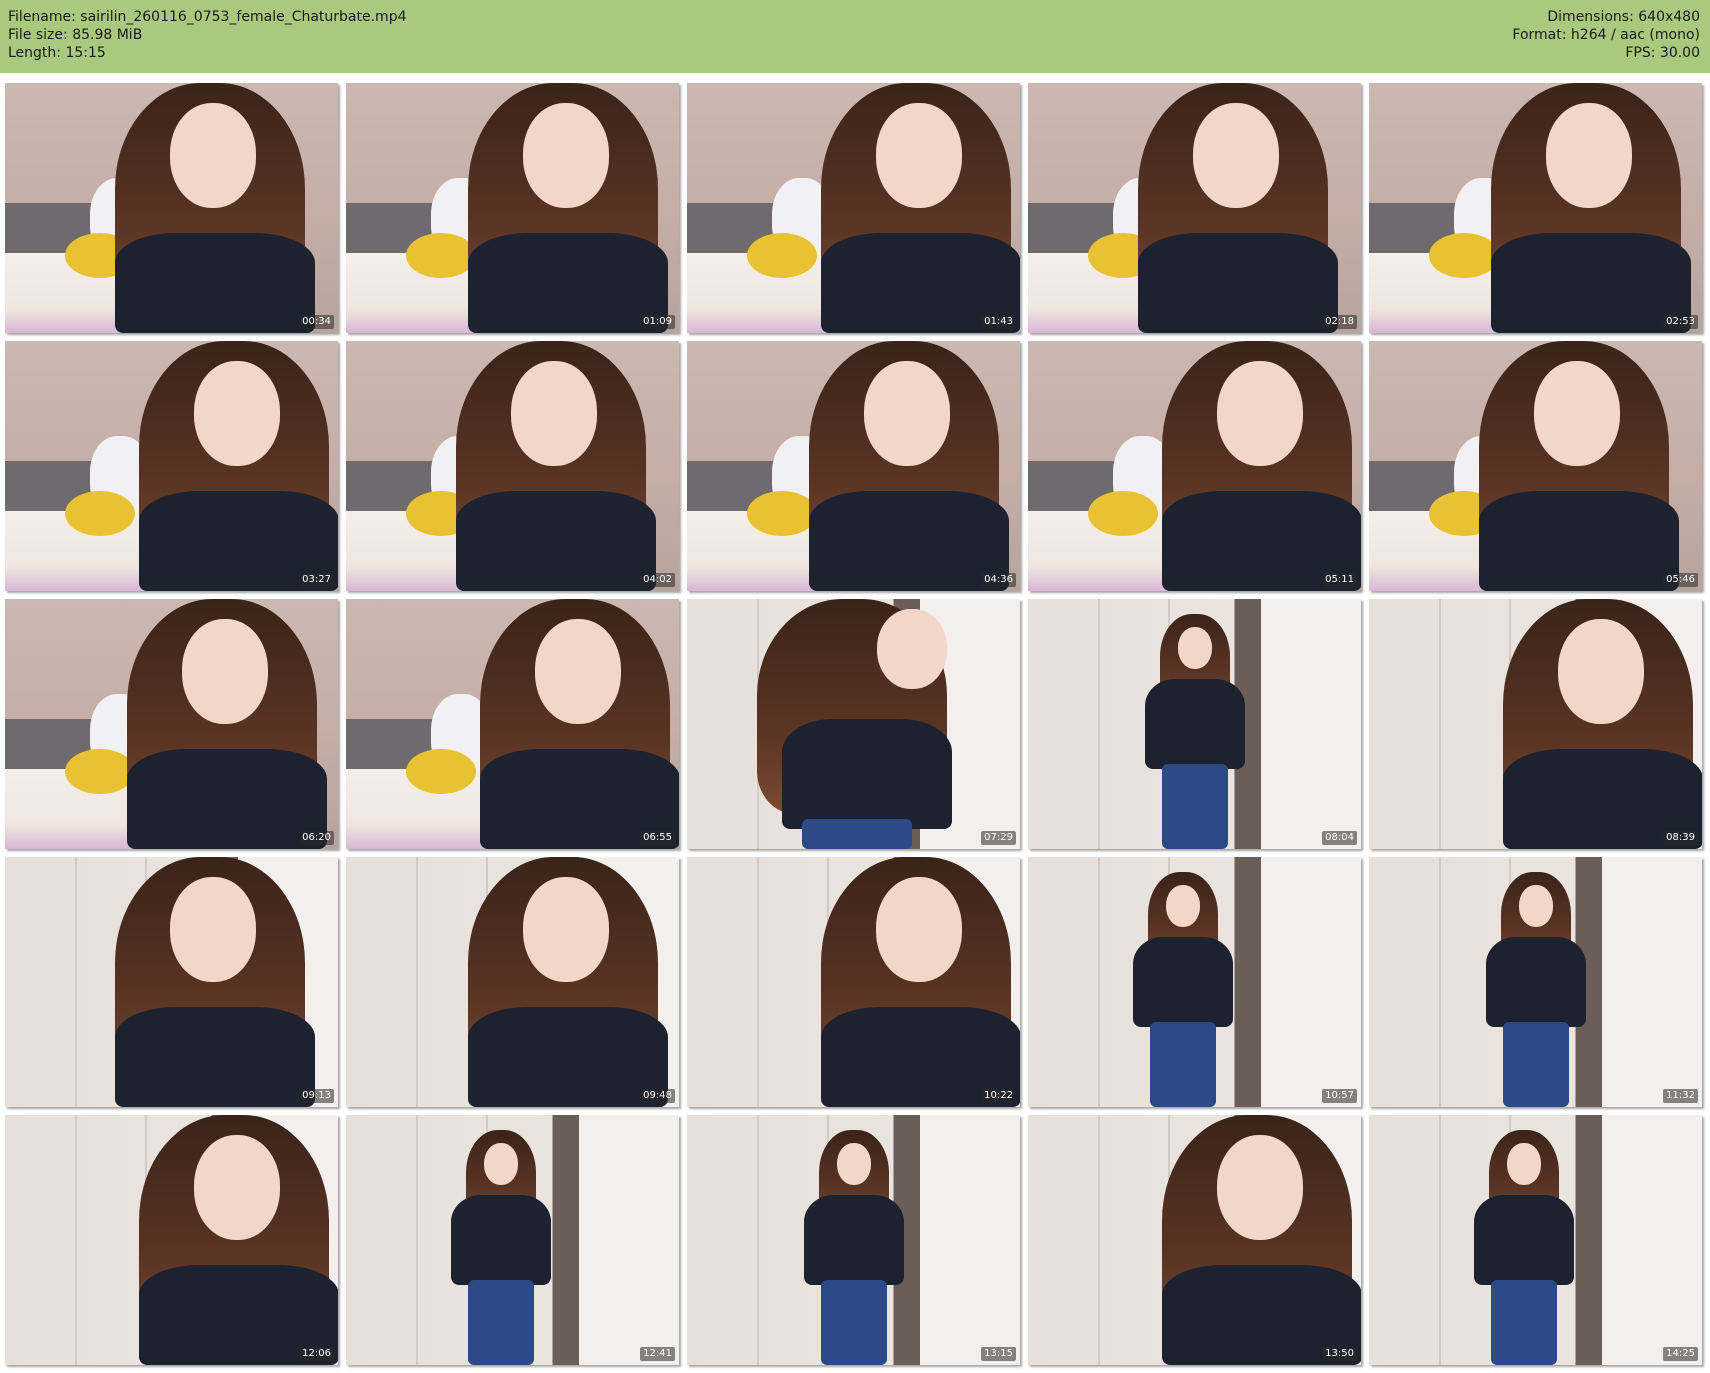 This screenshot has width=1710, height=1373. I want to click on timestamp-label: 03:27, so click(316, 580).